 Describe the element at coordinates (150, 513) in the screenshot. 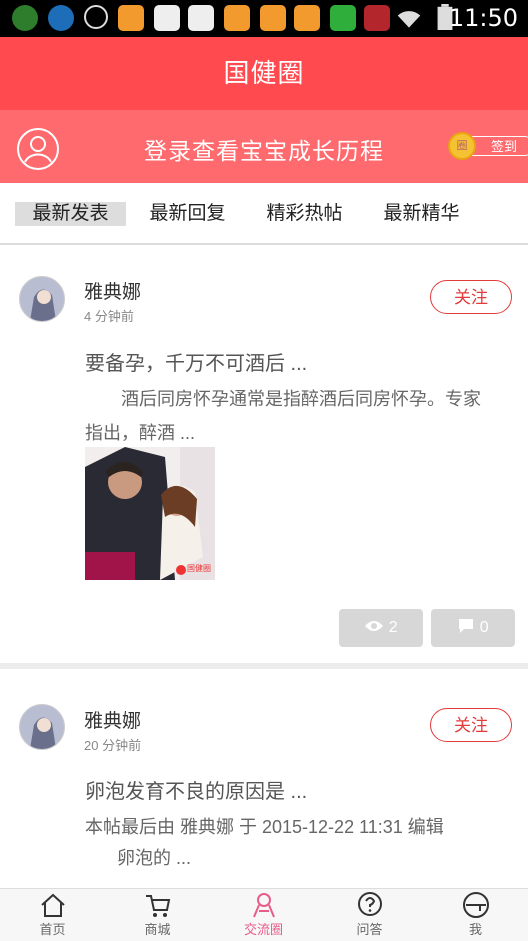

I see `post-image: 国健圈` at that location.